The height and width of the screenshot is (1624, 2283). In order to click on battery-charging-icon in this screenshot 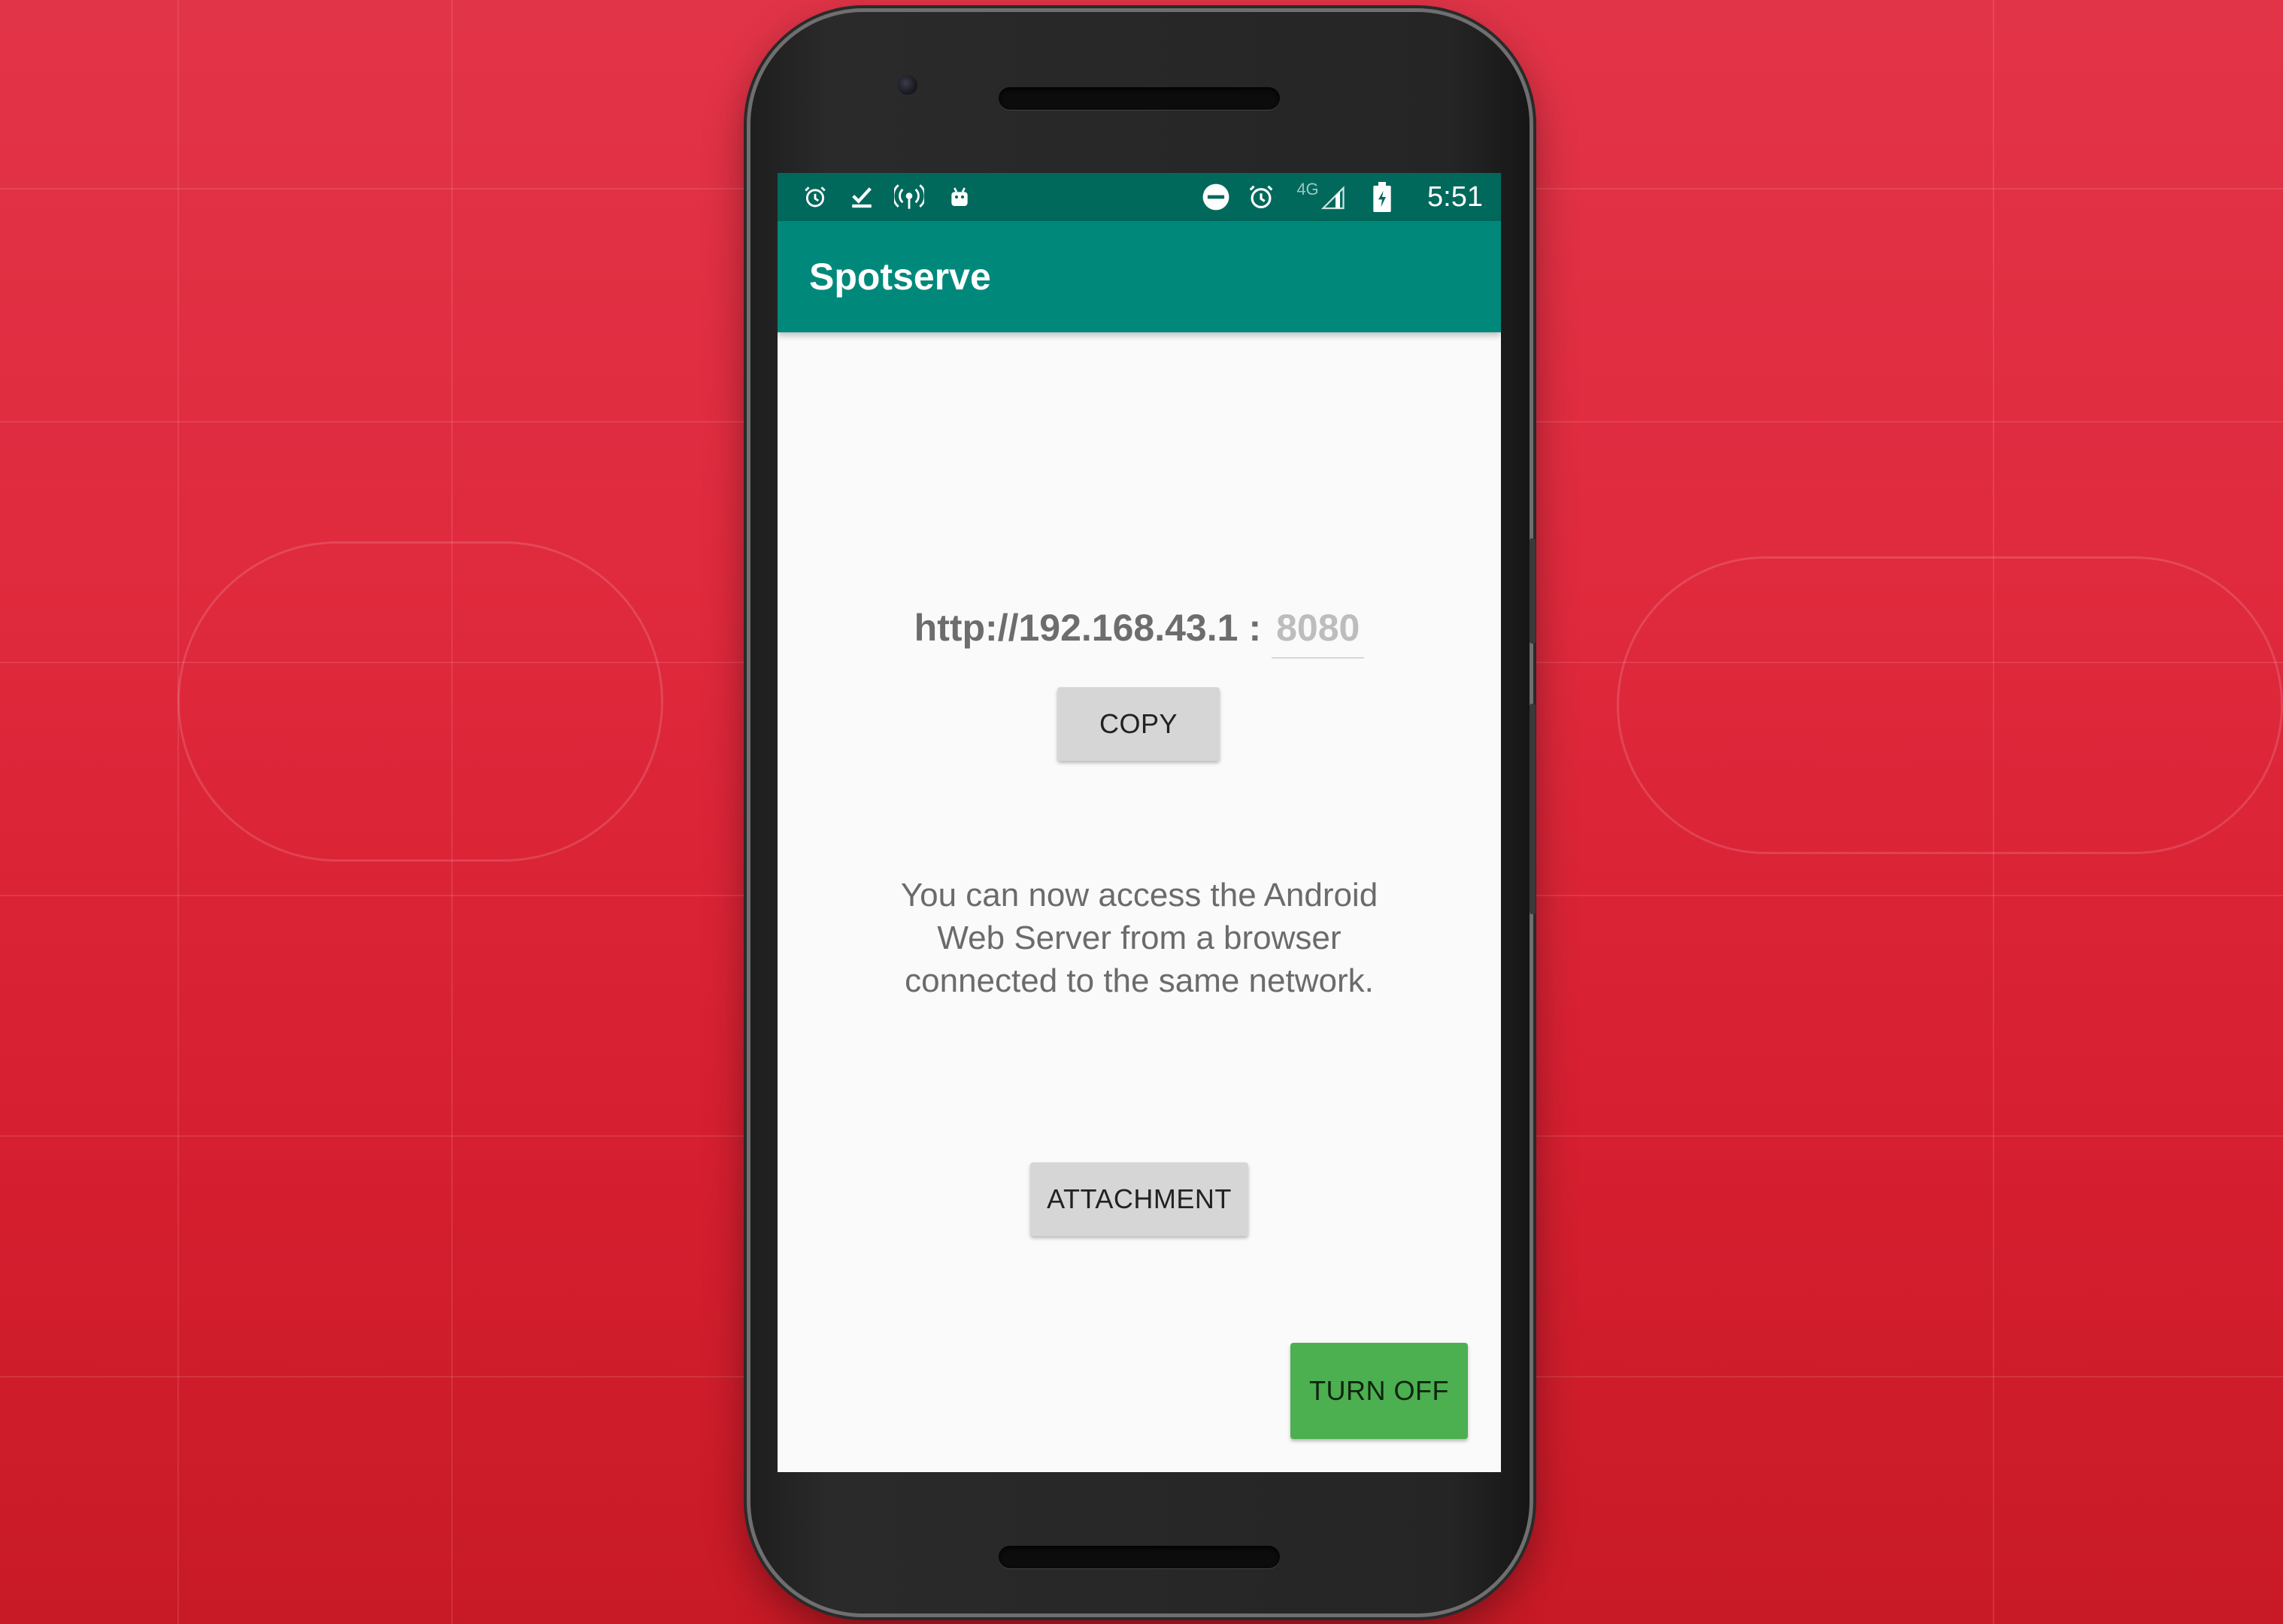, I will do `click(1382, 197)`.